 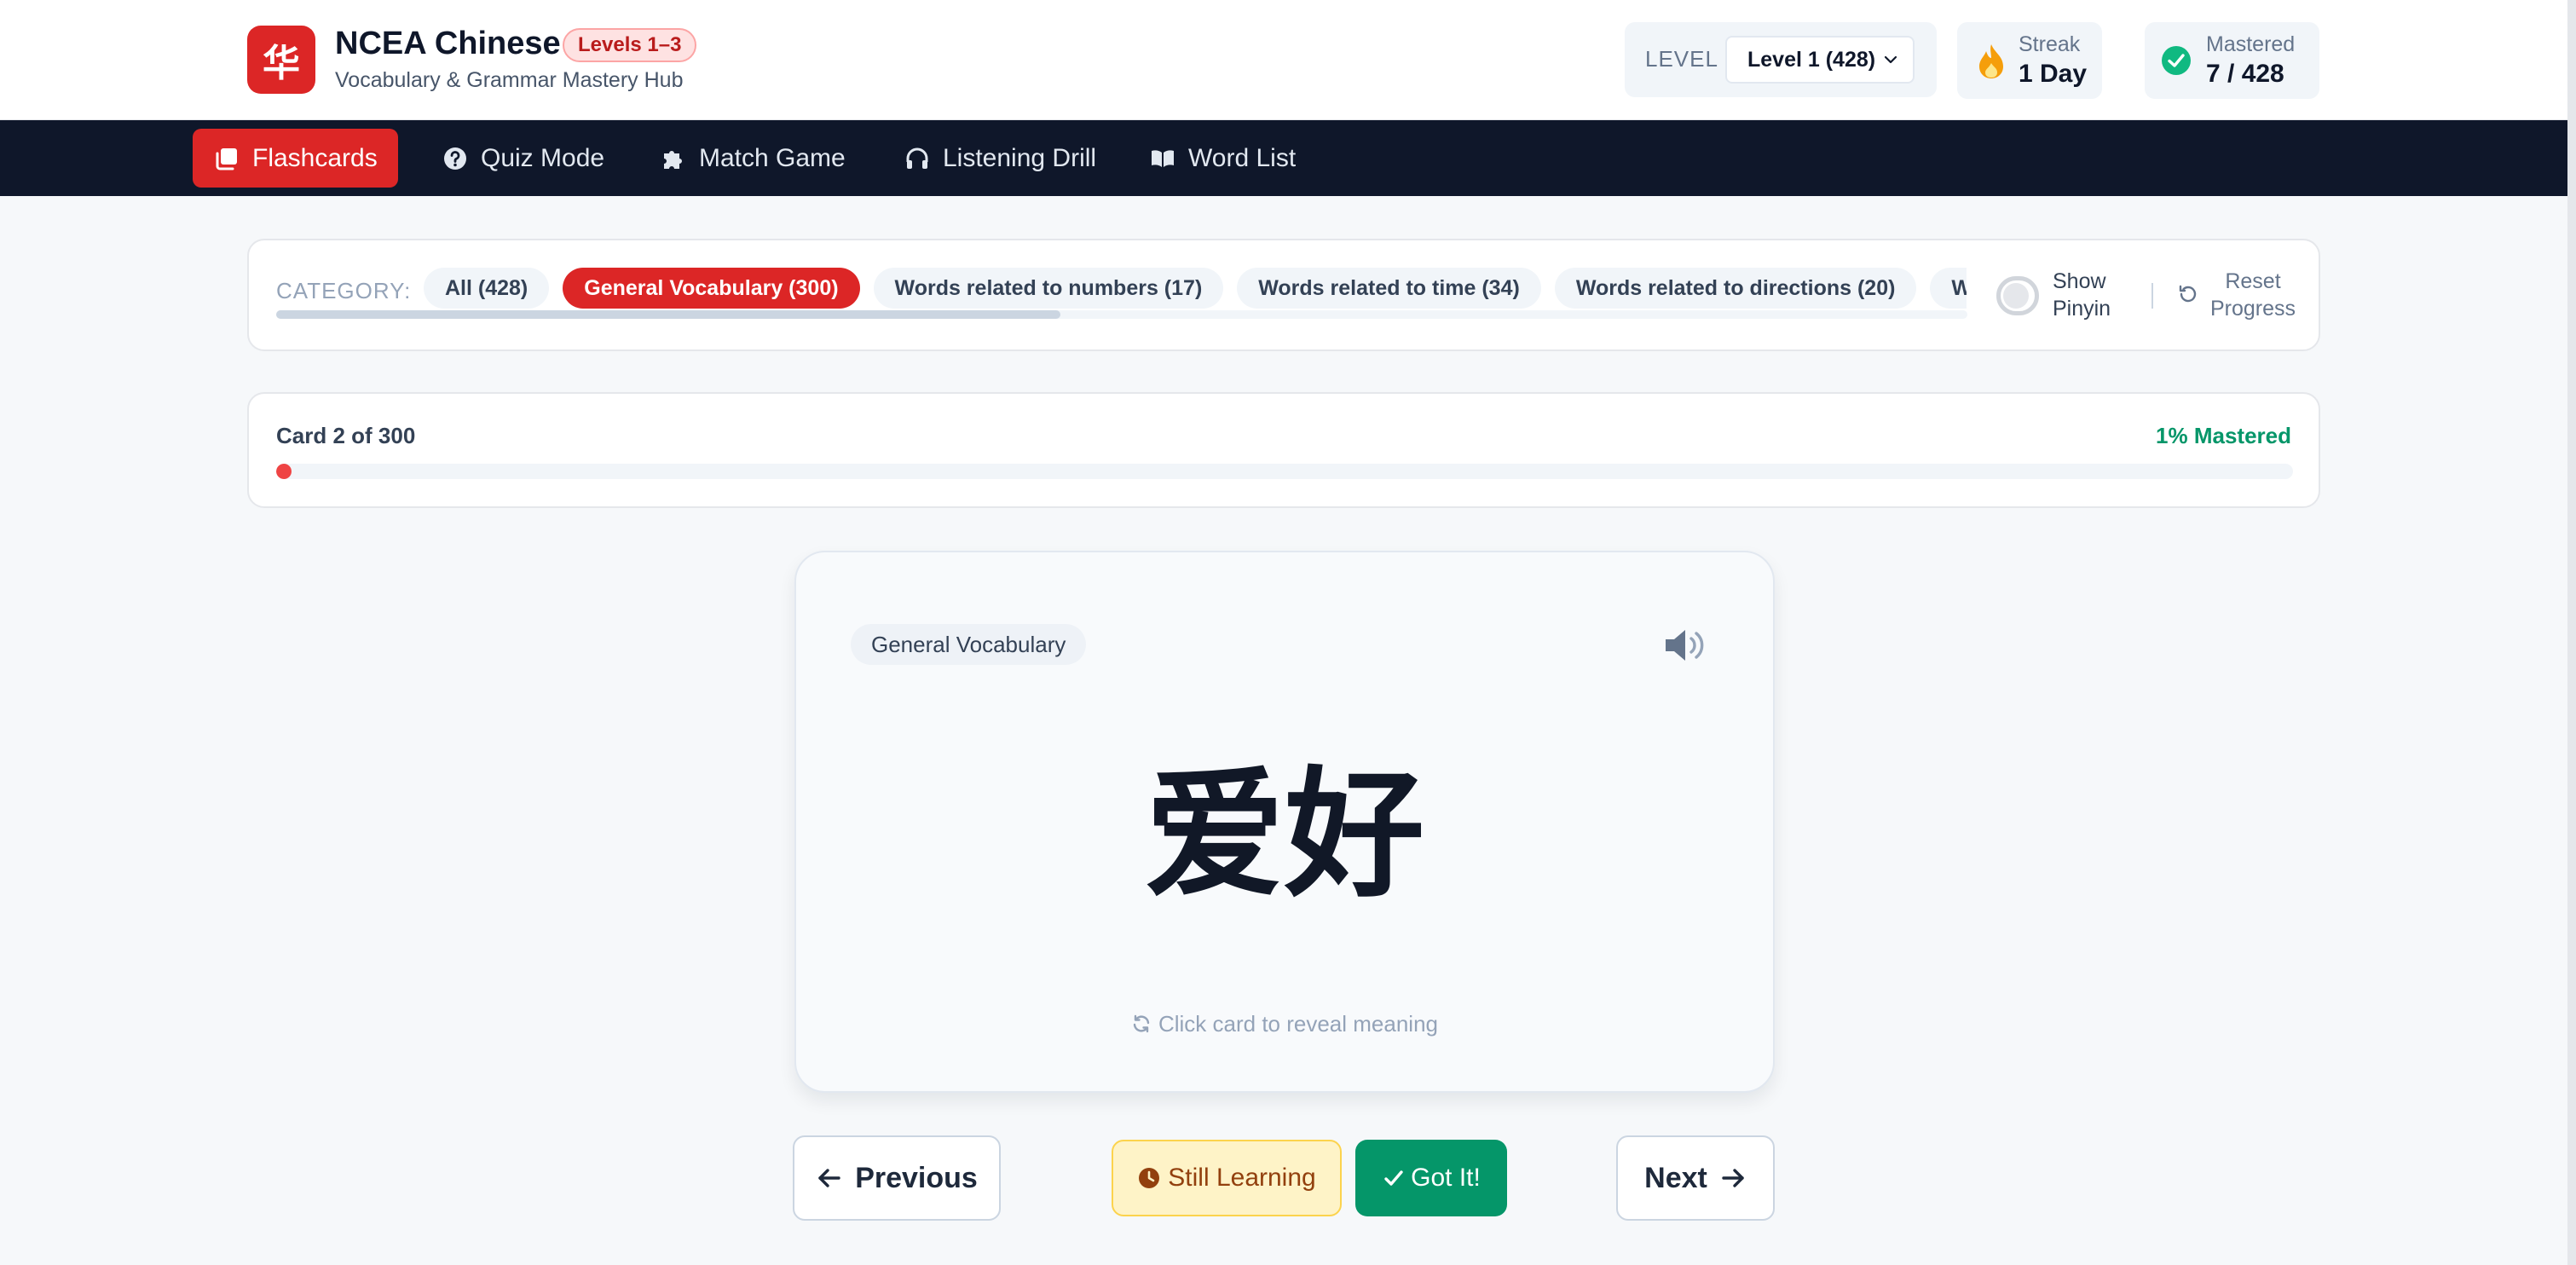 I want to click on levels-badge: Levels 1–3, so click(x=630, y=45).